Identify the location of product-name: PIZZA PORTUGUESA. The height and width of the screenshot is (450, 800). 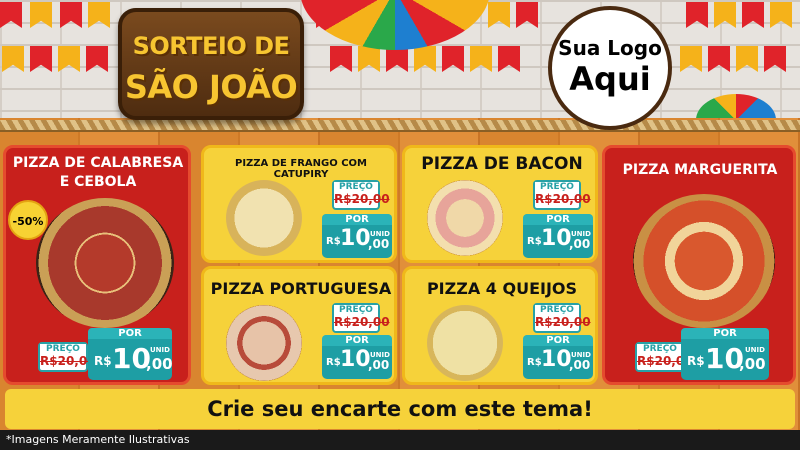
(301, 288).